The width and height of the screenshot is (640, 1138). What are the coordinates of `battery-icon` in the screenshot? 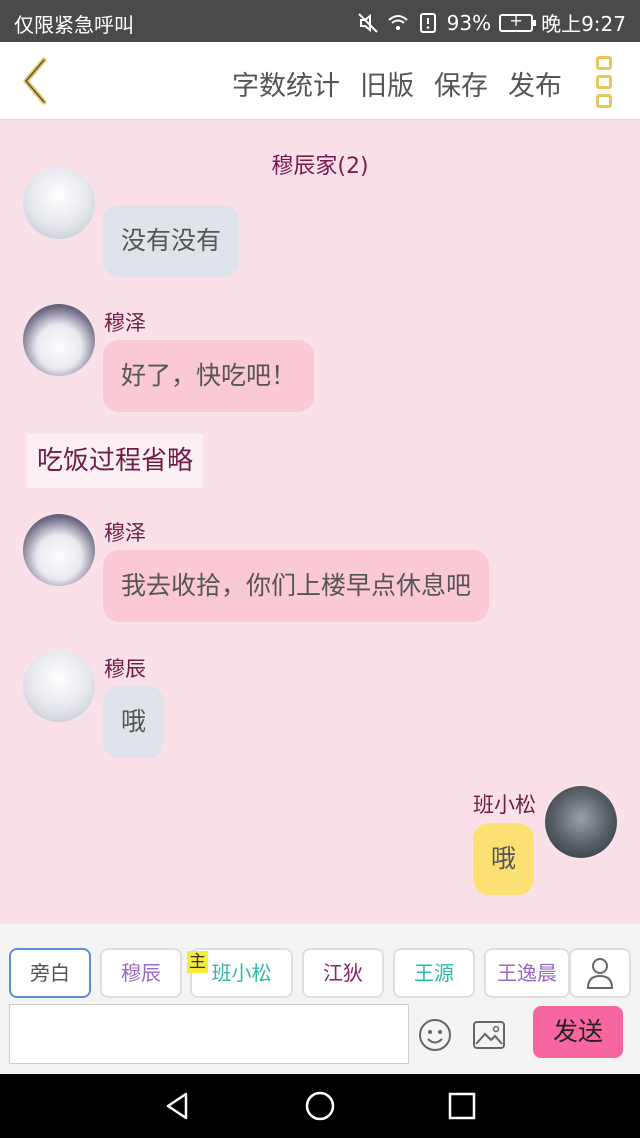 It's located at (518, 21).